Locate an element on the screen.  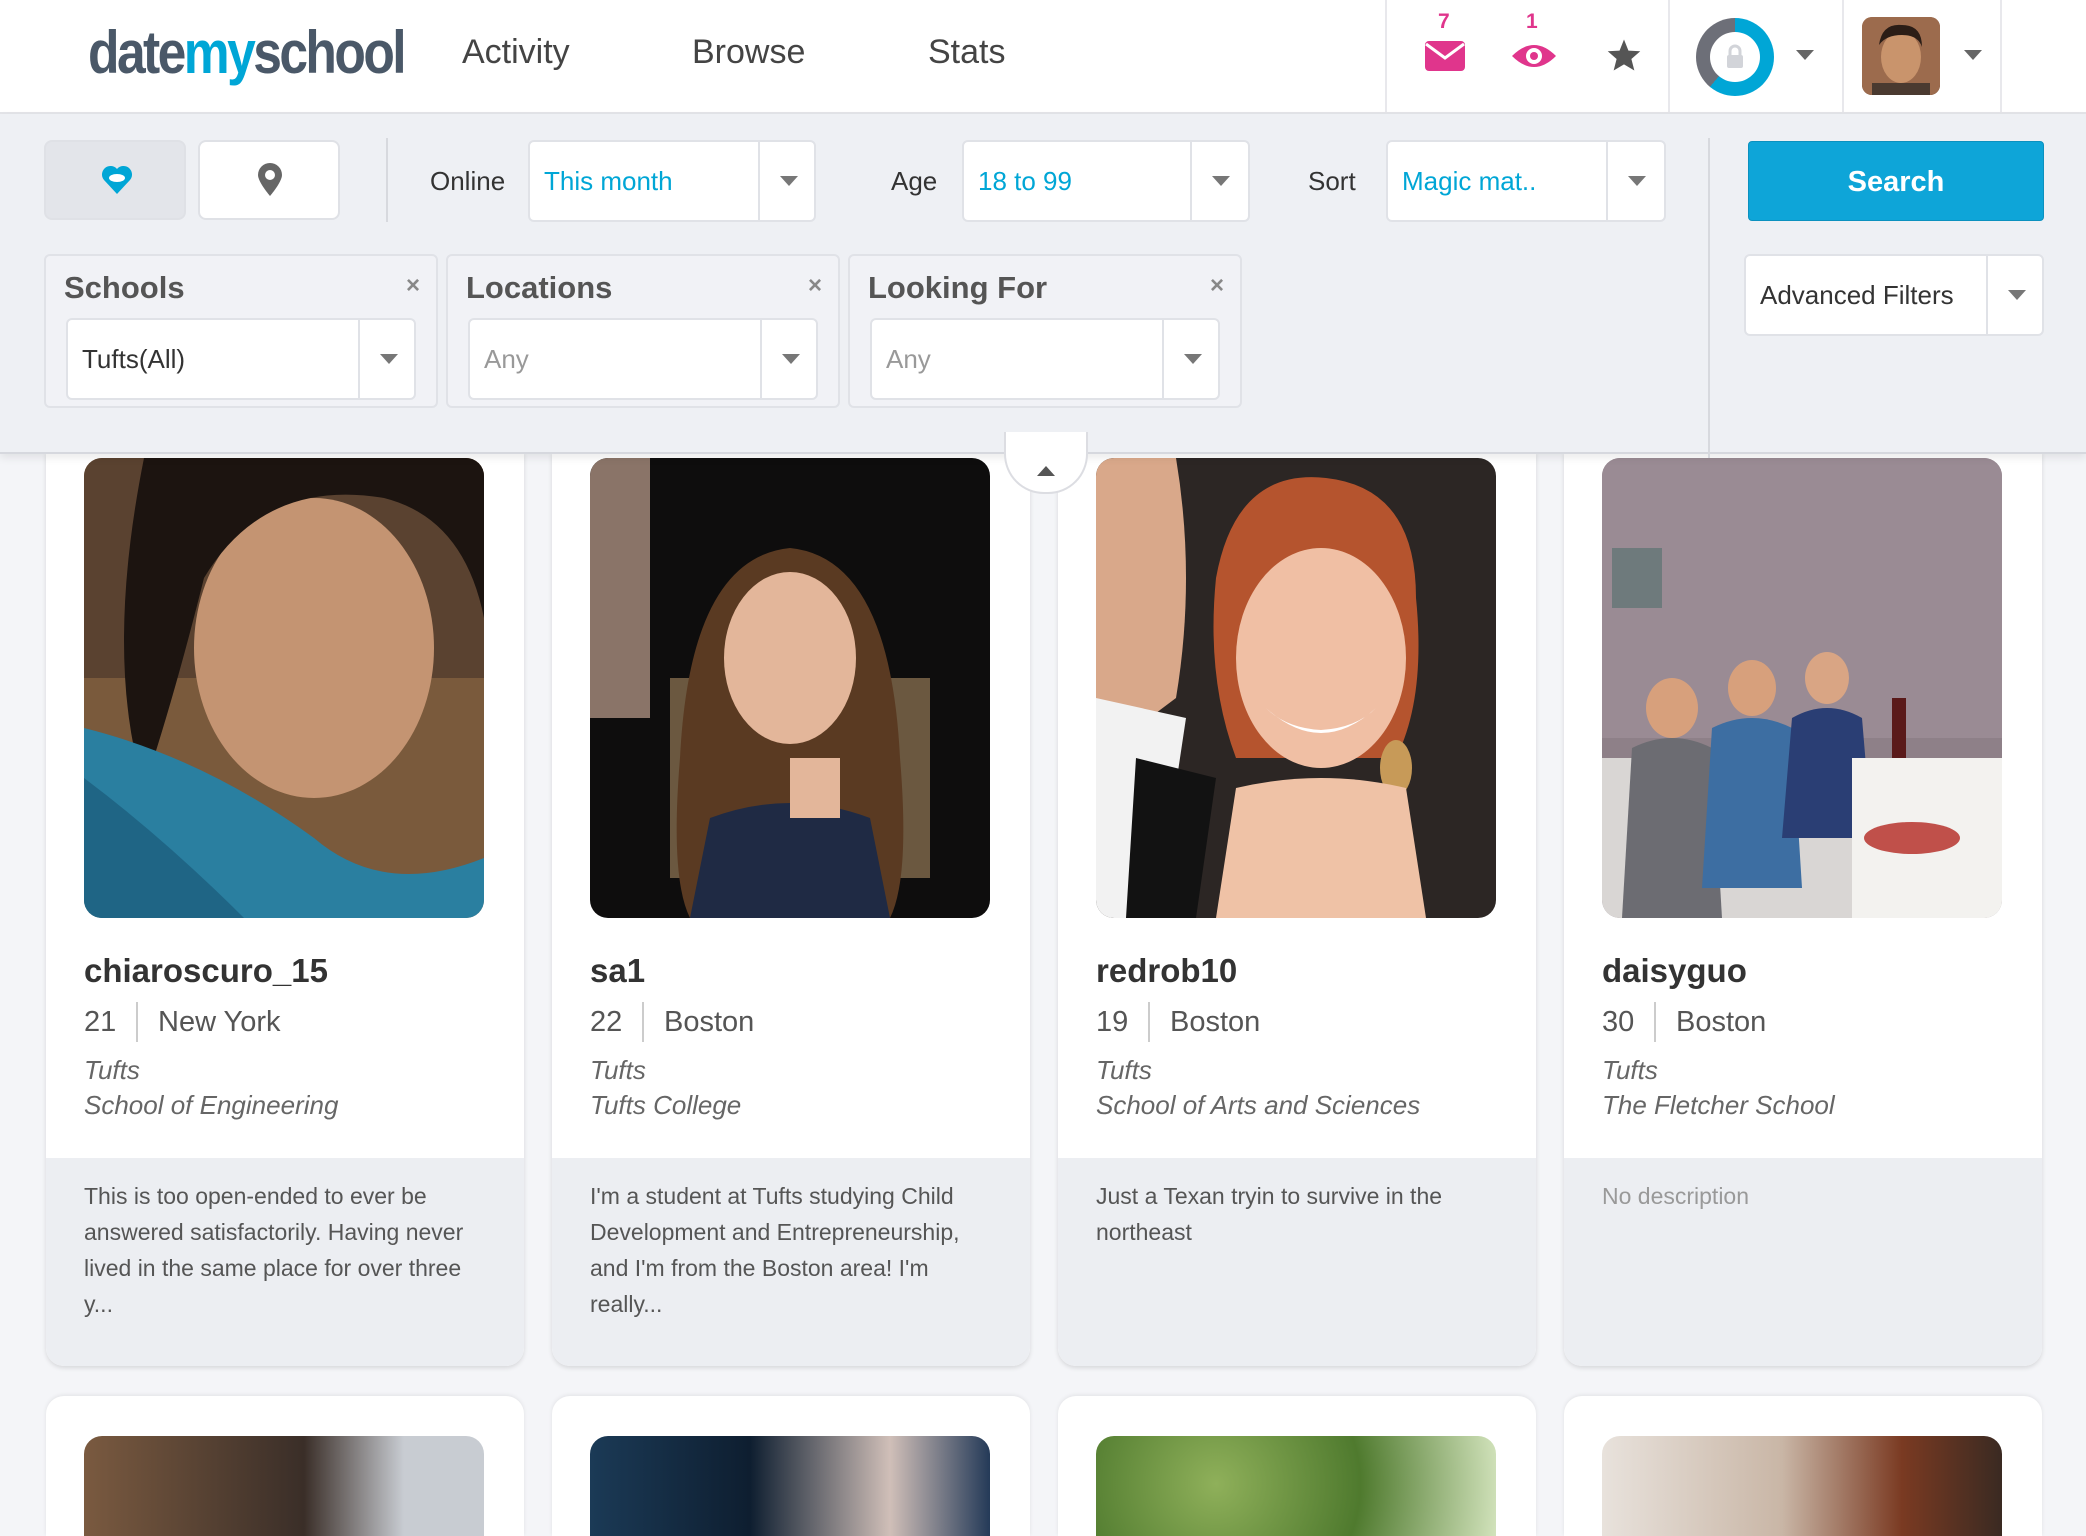
view-toggle-map is located at coordinates (269, 180).